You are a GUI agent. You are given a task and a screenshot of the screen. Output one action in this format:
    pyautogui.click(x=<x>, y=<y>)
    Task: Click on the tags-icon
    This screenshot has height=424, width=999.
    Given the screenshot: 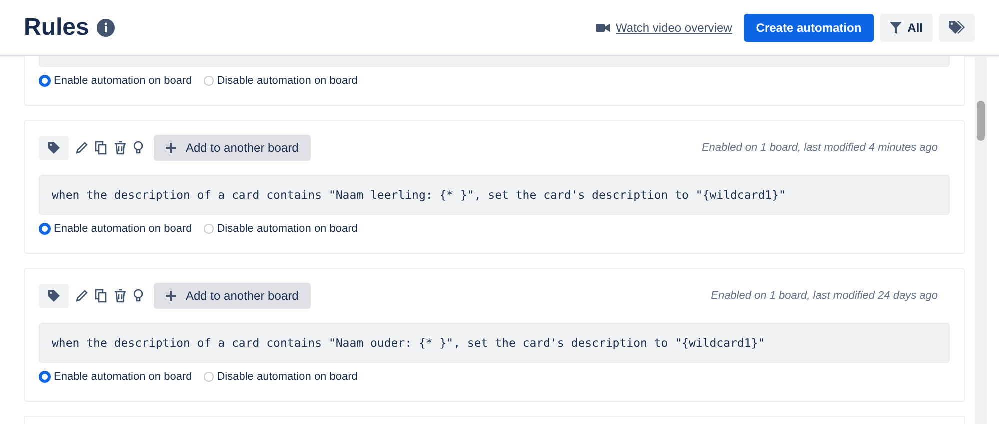 What is the action you would take?
    pyautogui.click(x=957, y=27)
    